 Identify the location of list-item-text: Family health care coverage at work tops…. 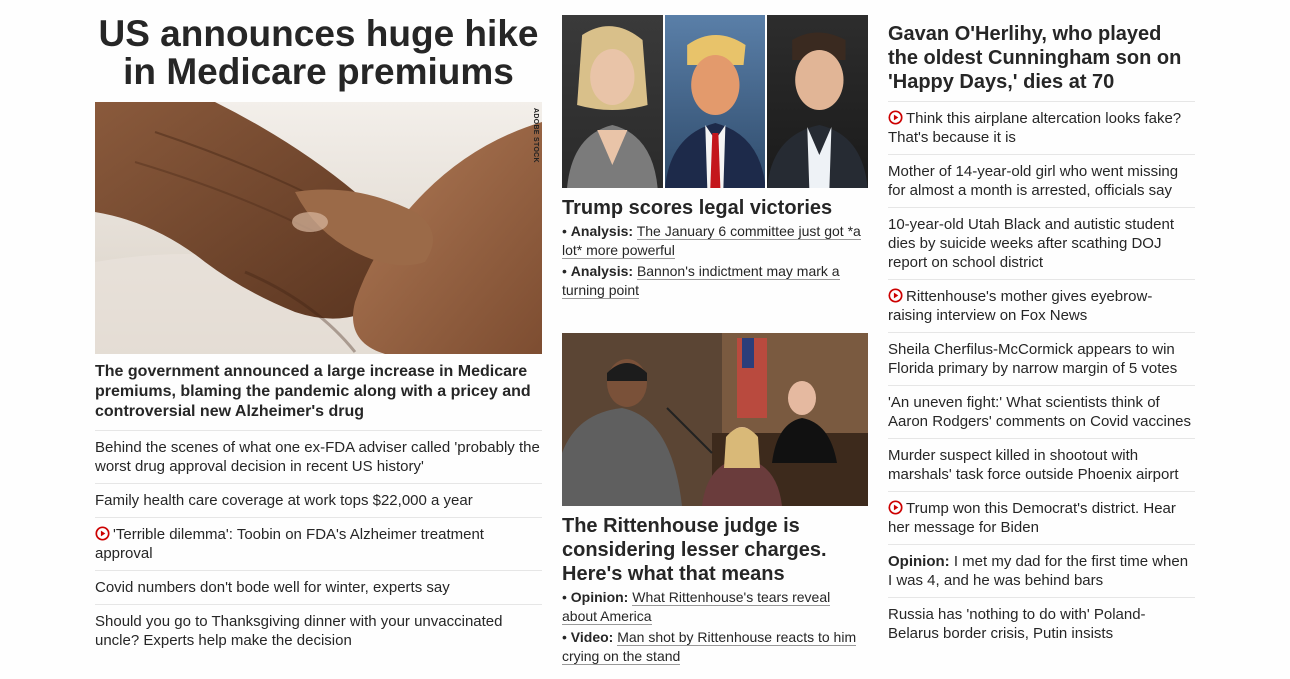
(284, 500).